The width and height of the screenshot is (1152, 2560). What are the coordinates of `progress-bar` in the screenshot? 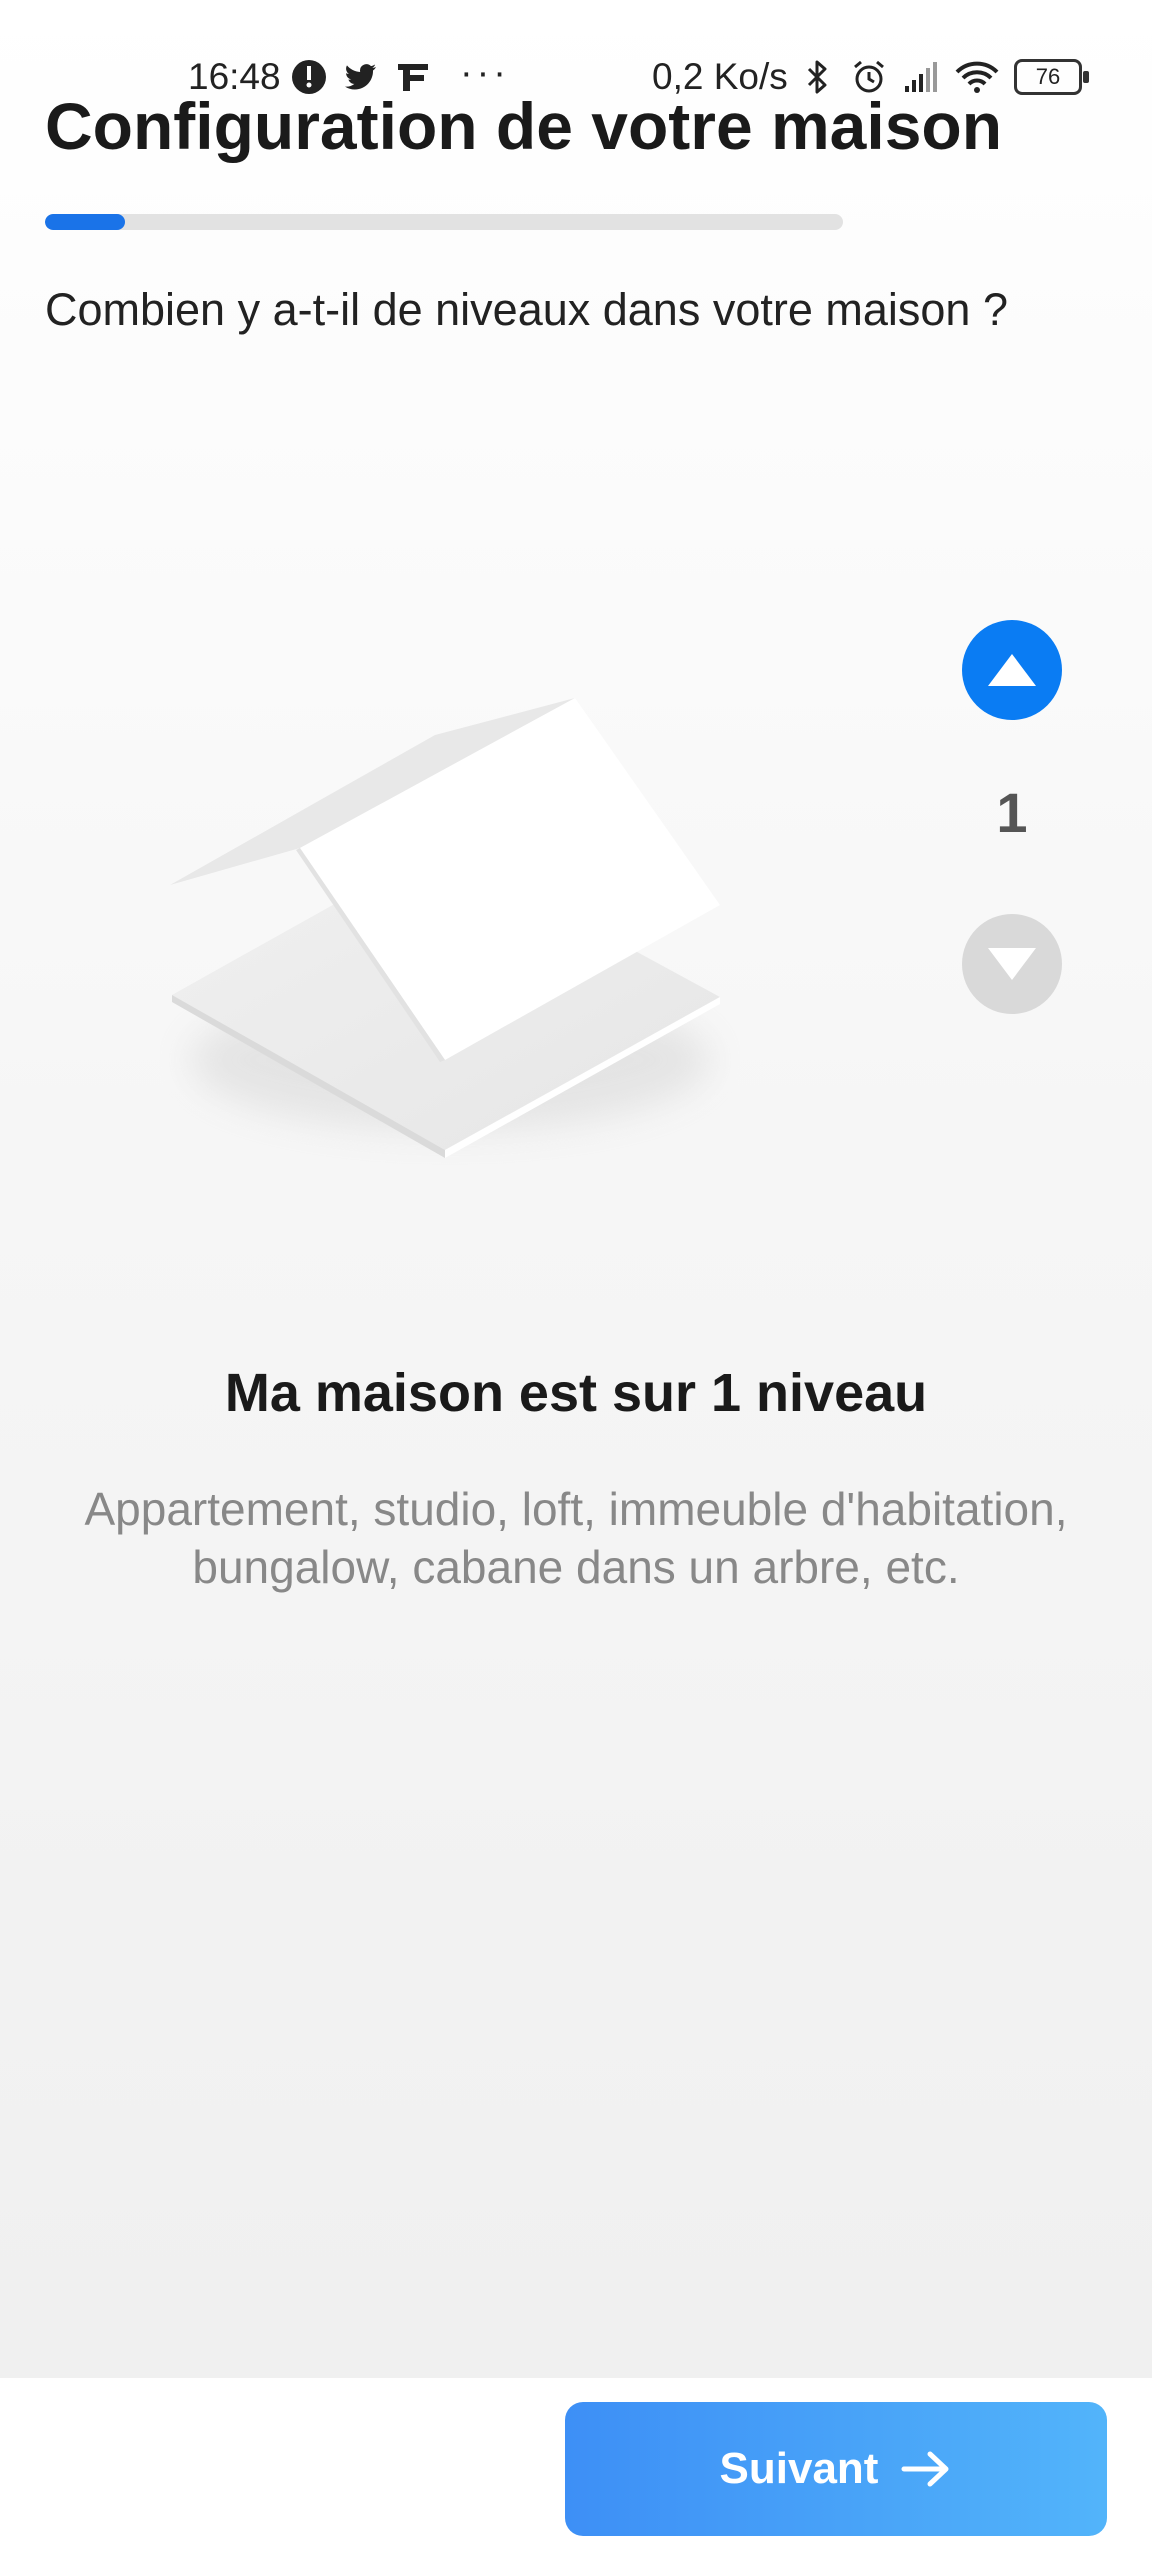 It's located at (444, 222).